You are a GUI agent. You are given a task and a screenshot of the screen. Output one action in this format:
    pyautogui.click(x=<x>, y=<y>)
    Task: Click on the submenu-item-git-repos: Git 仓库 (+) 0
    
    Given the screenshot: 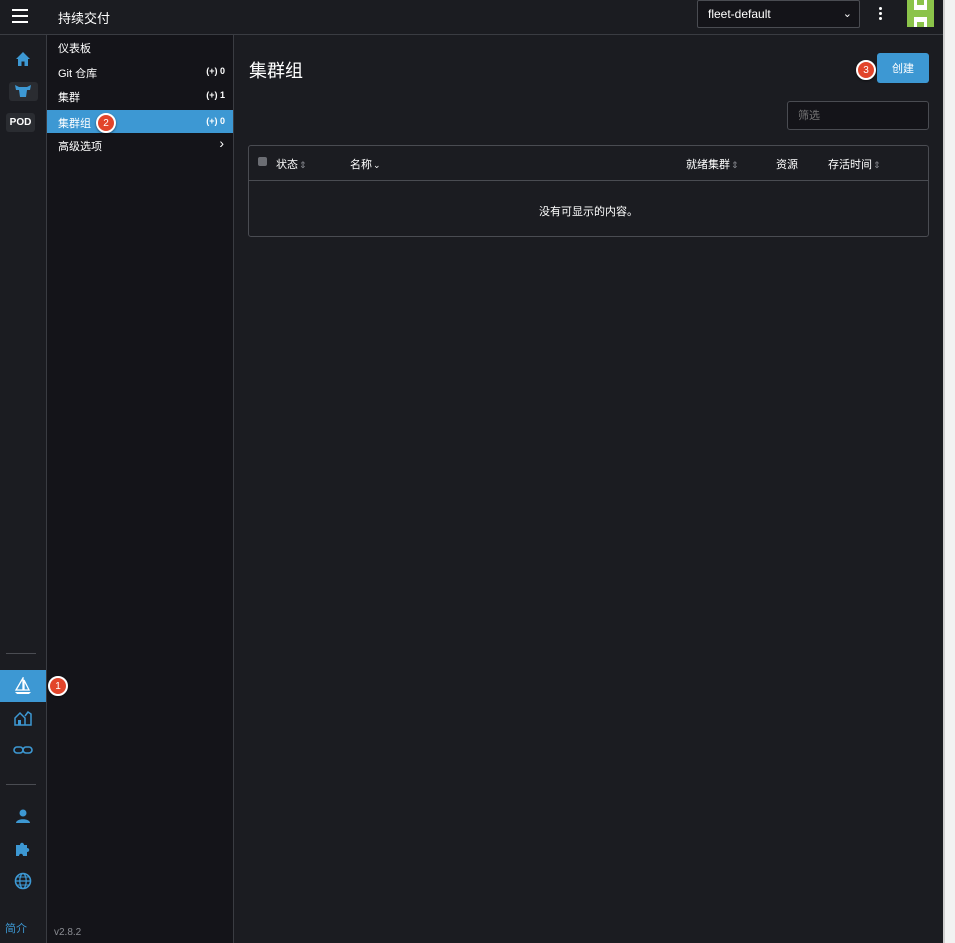 What is the action you would take?
    pyautogui.click(x=140, y=71)
    